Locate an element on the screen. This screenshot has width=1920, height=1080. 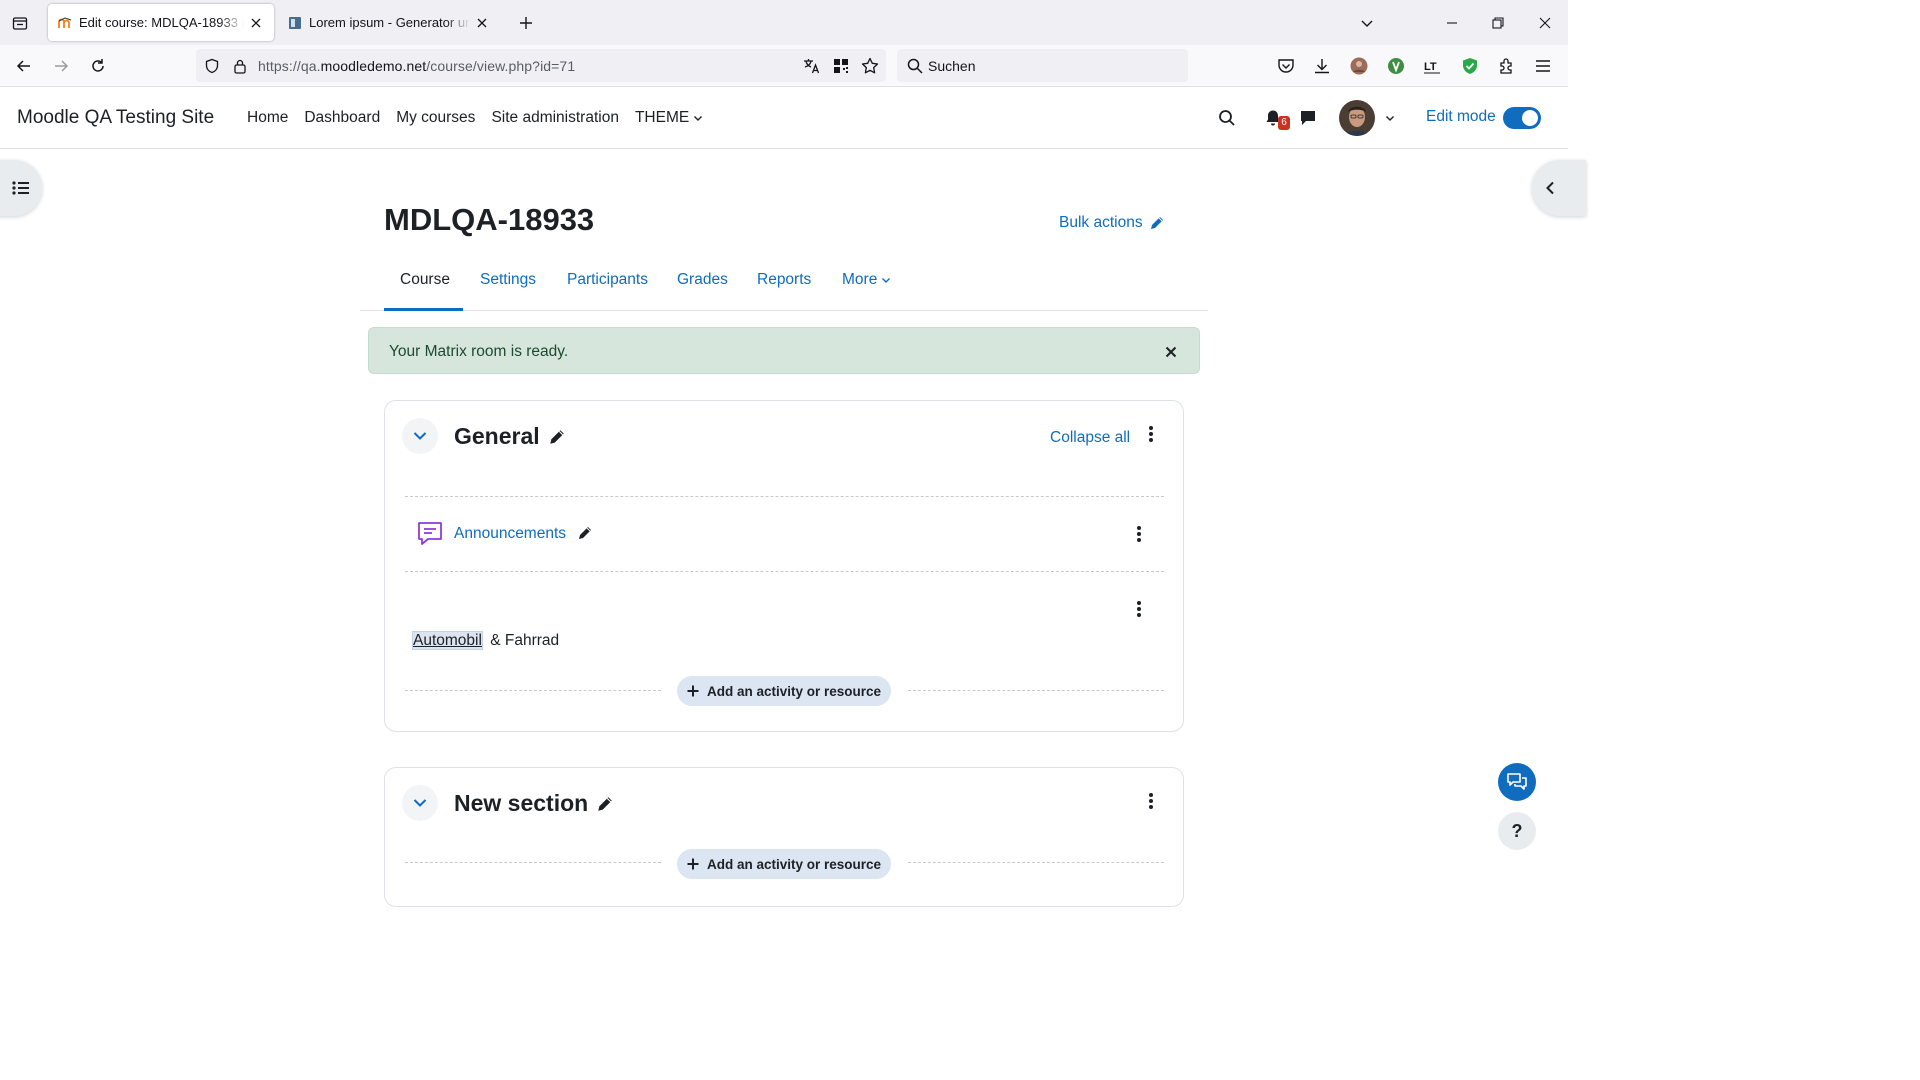
bookmark-star-icon is located at coordinates (870, 66).